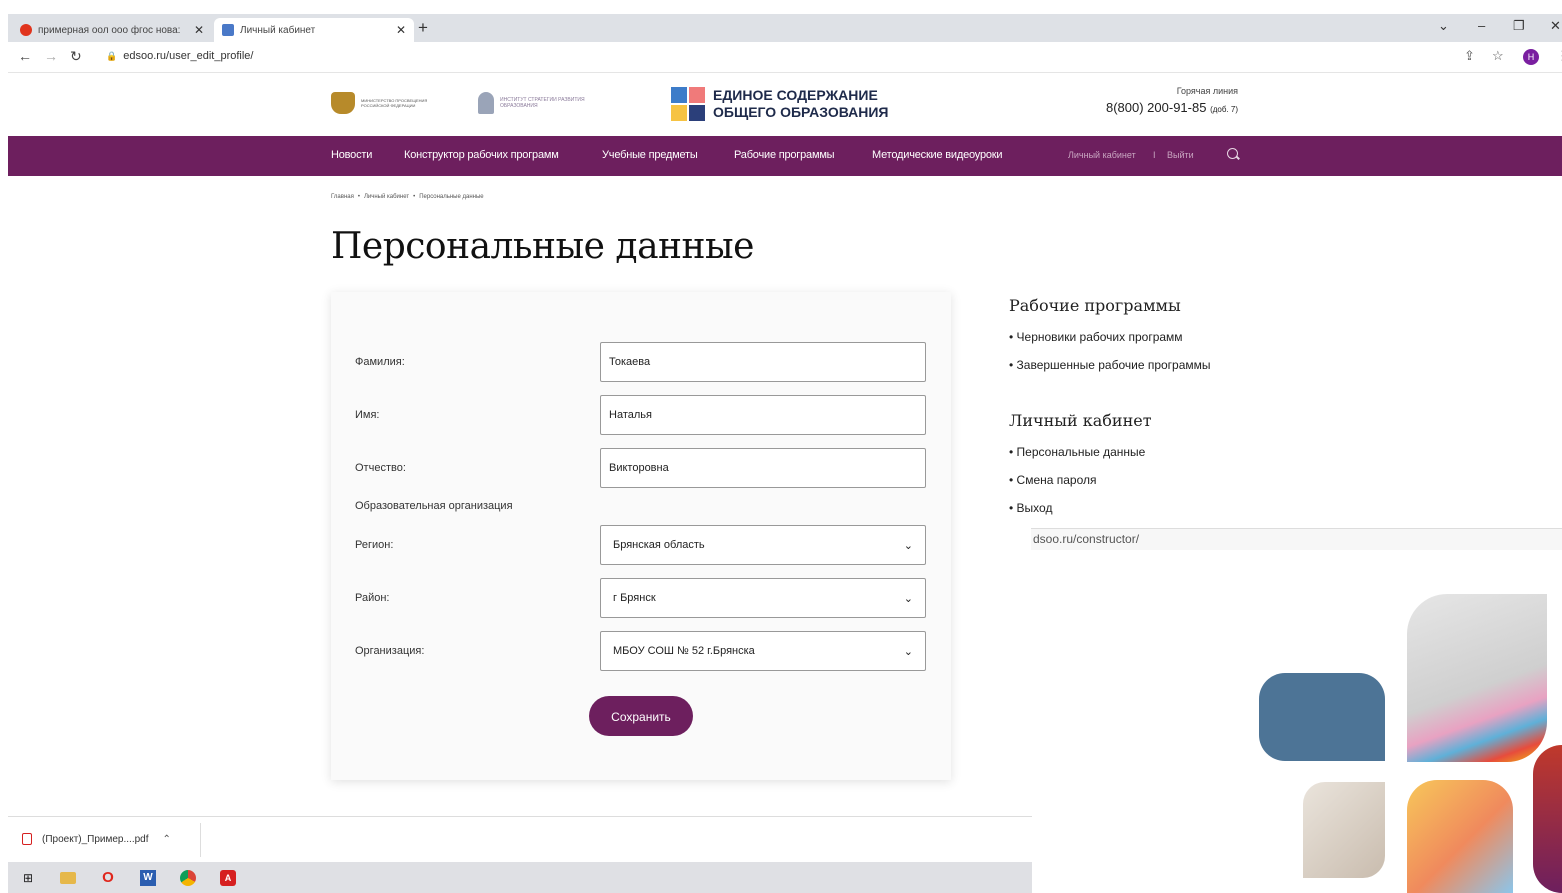  I want to click on nav-logout-link: Выйти, so click(1180, 155).